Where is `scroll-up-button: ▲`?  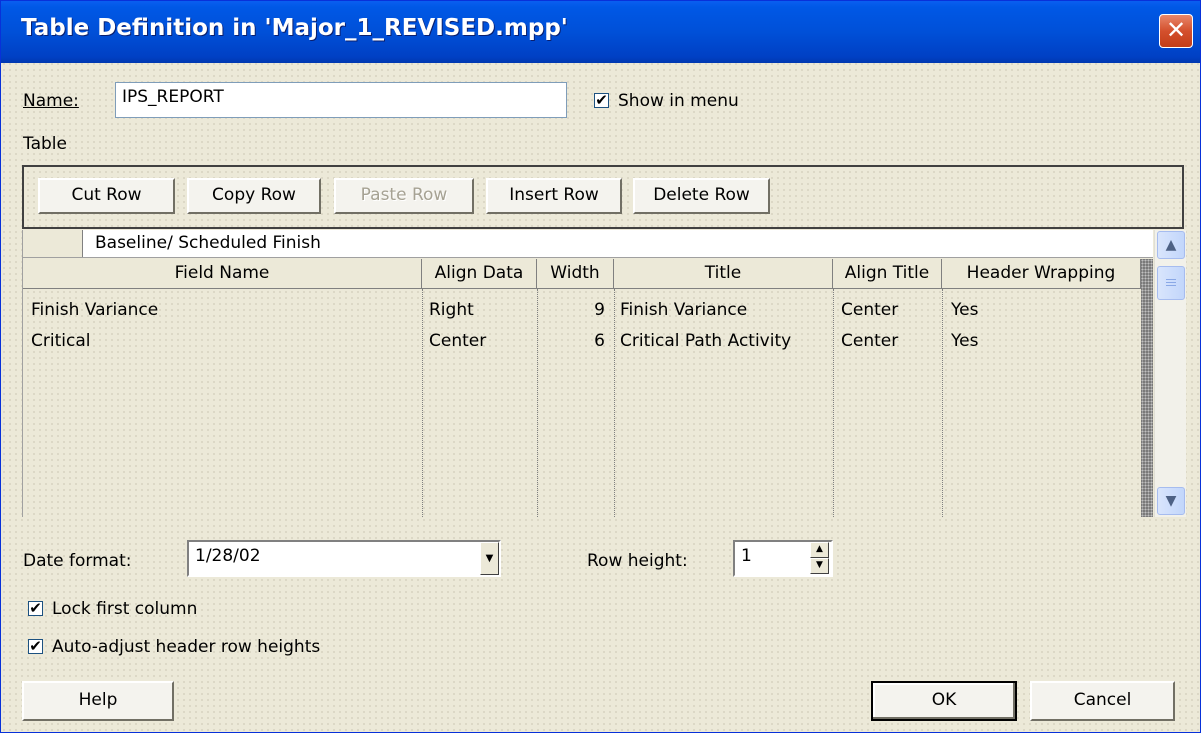
scroll-up-button: ▲ is located at coordinates (1171, 245).